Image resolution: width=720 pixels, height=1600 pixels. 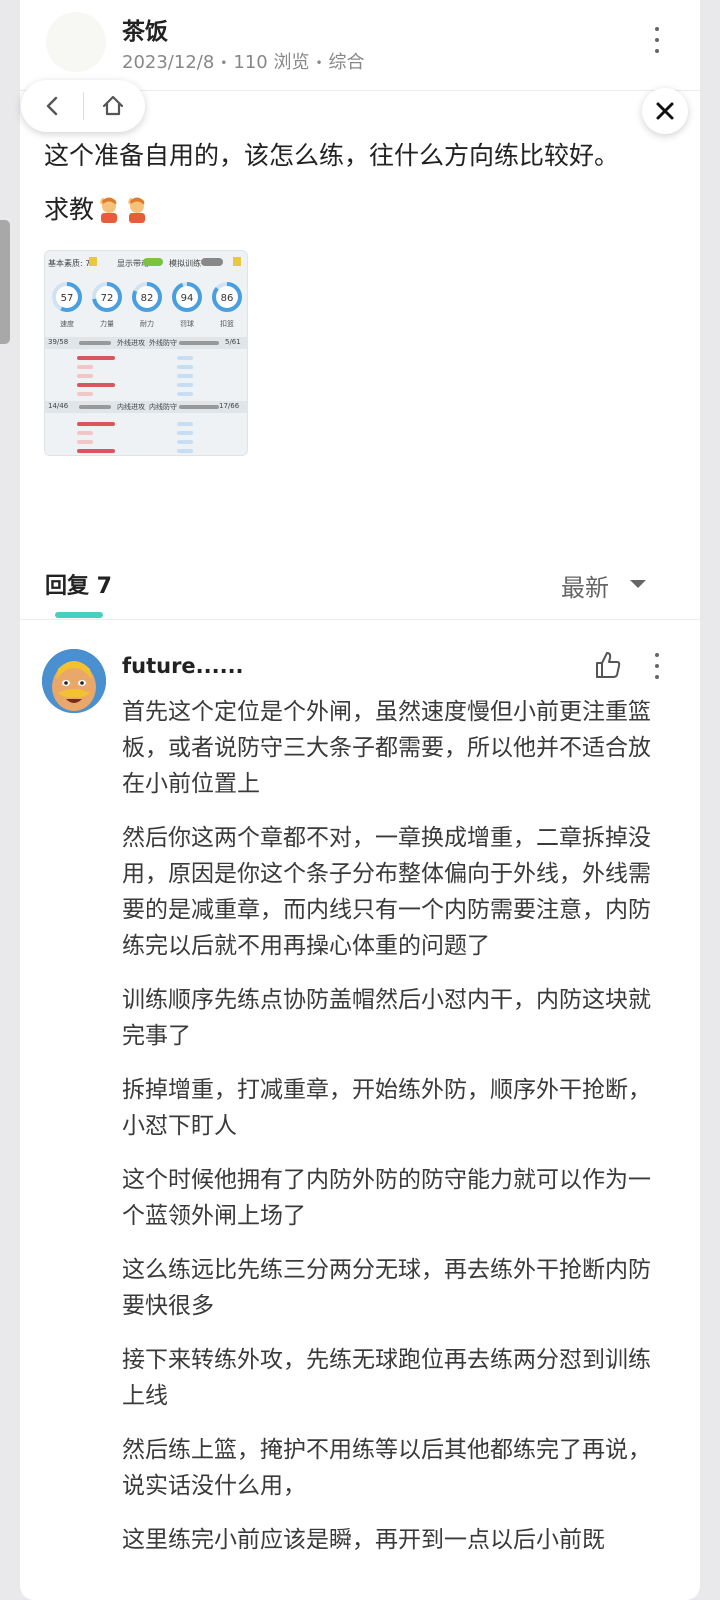 I want to click on back-icon, so click(x=52, y=106).